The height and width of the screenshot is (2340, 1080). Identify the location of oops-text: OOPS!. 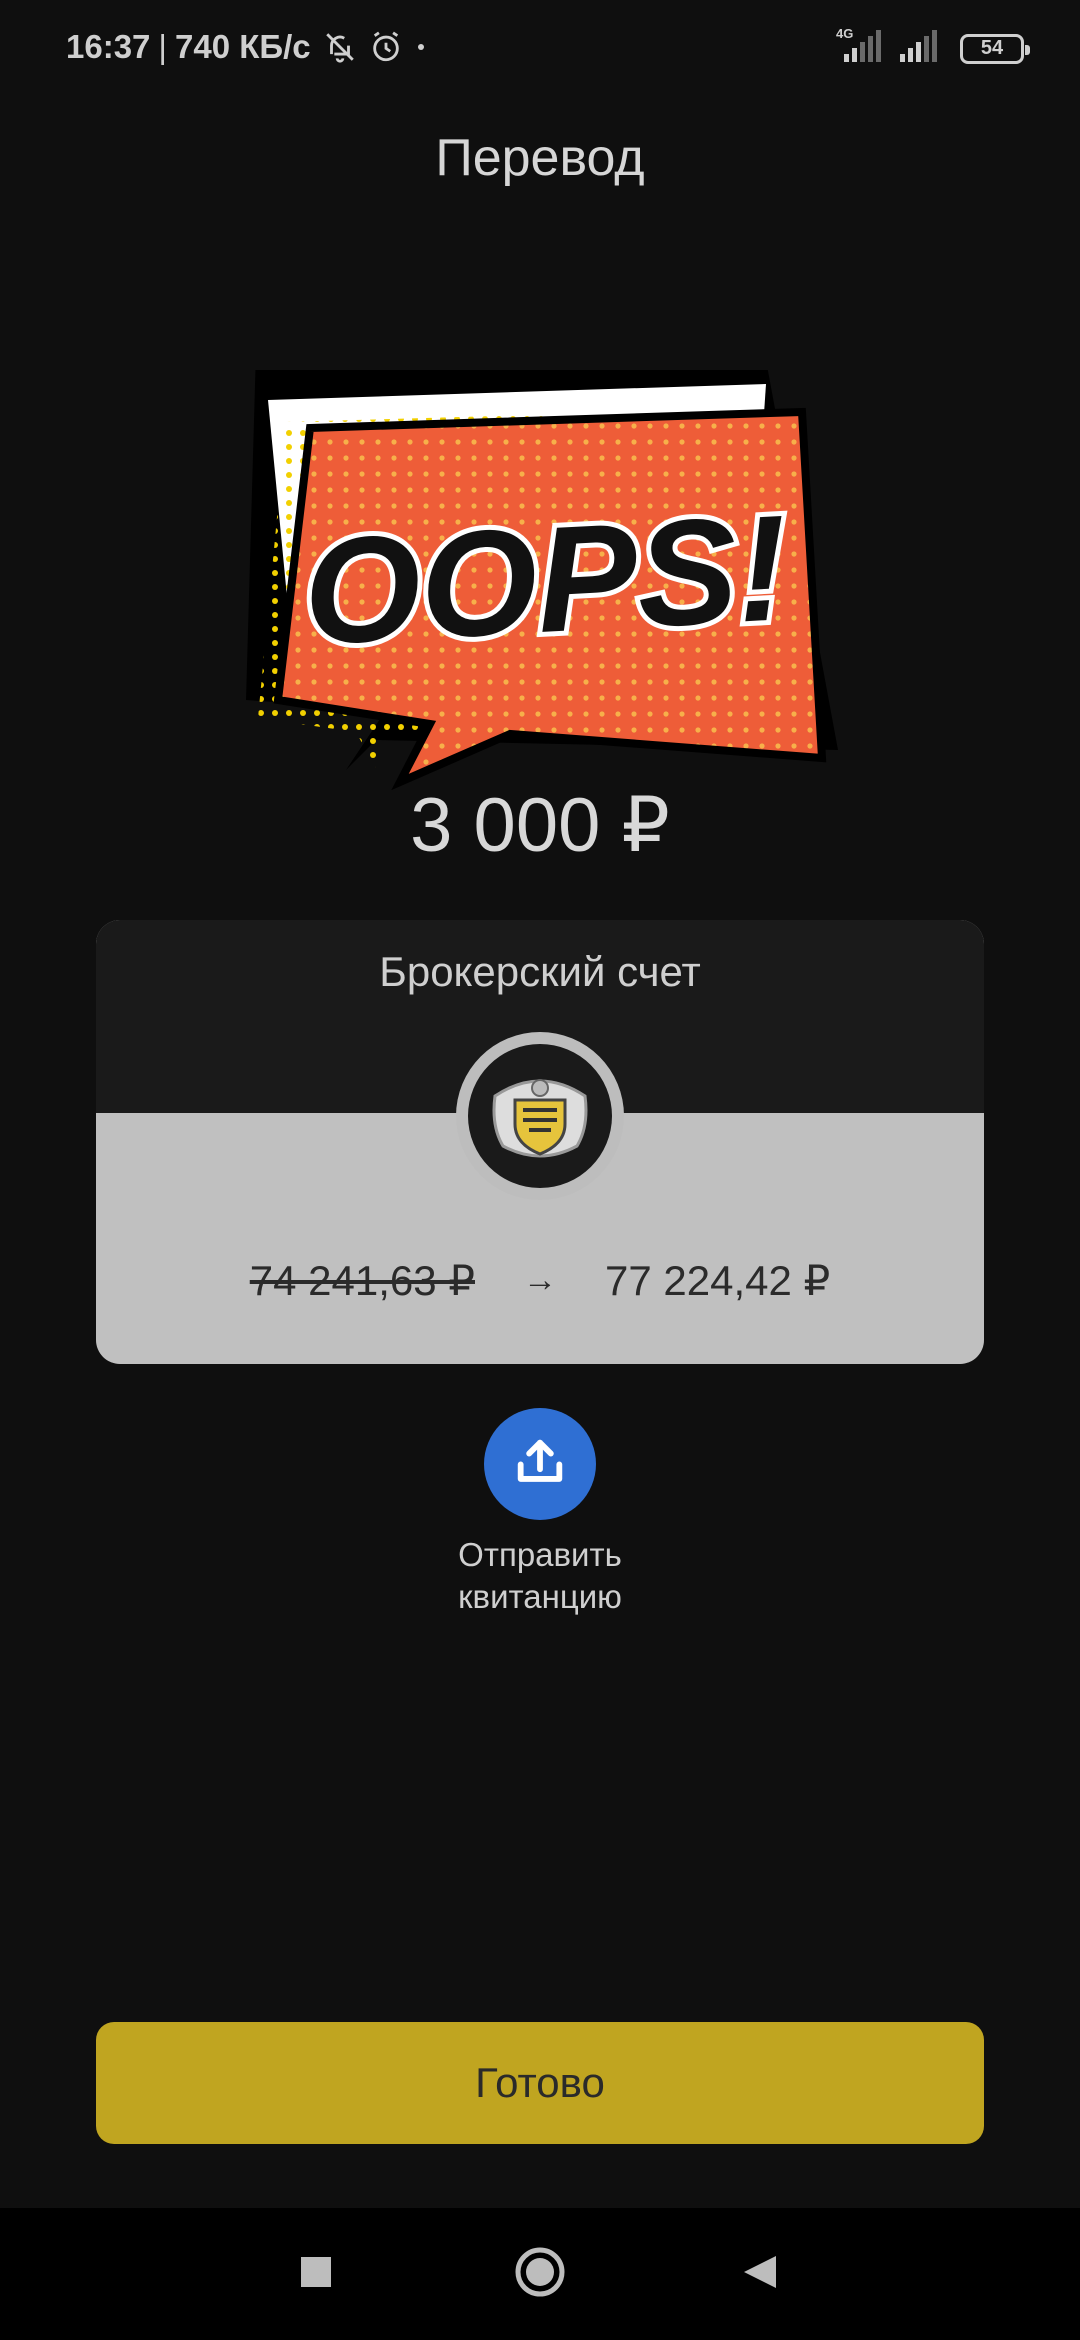
(546, 579).